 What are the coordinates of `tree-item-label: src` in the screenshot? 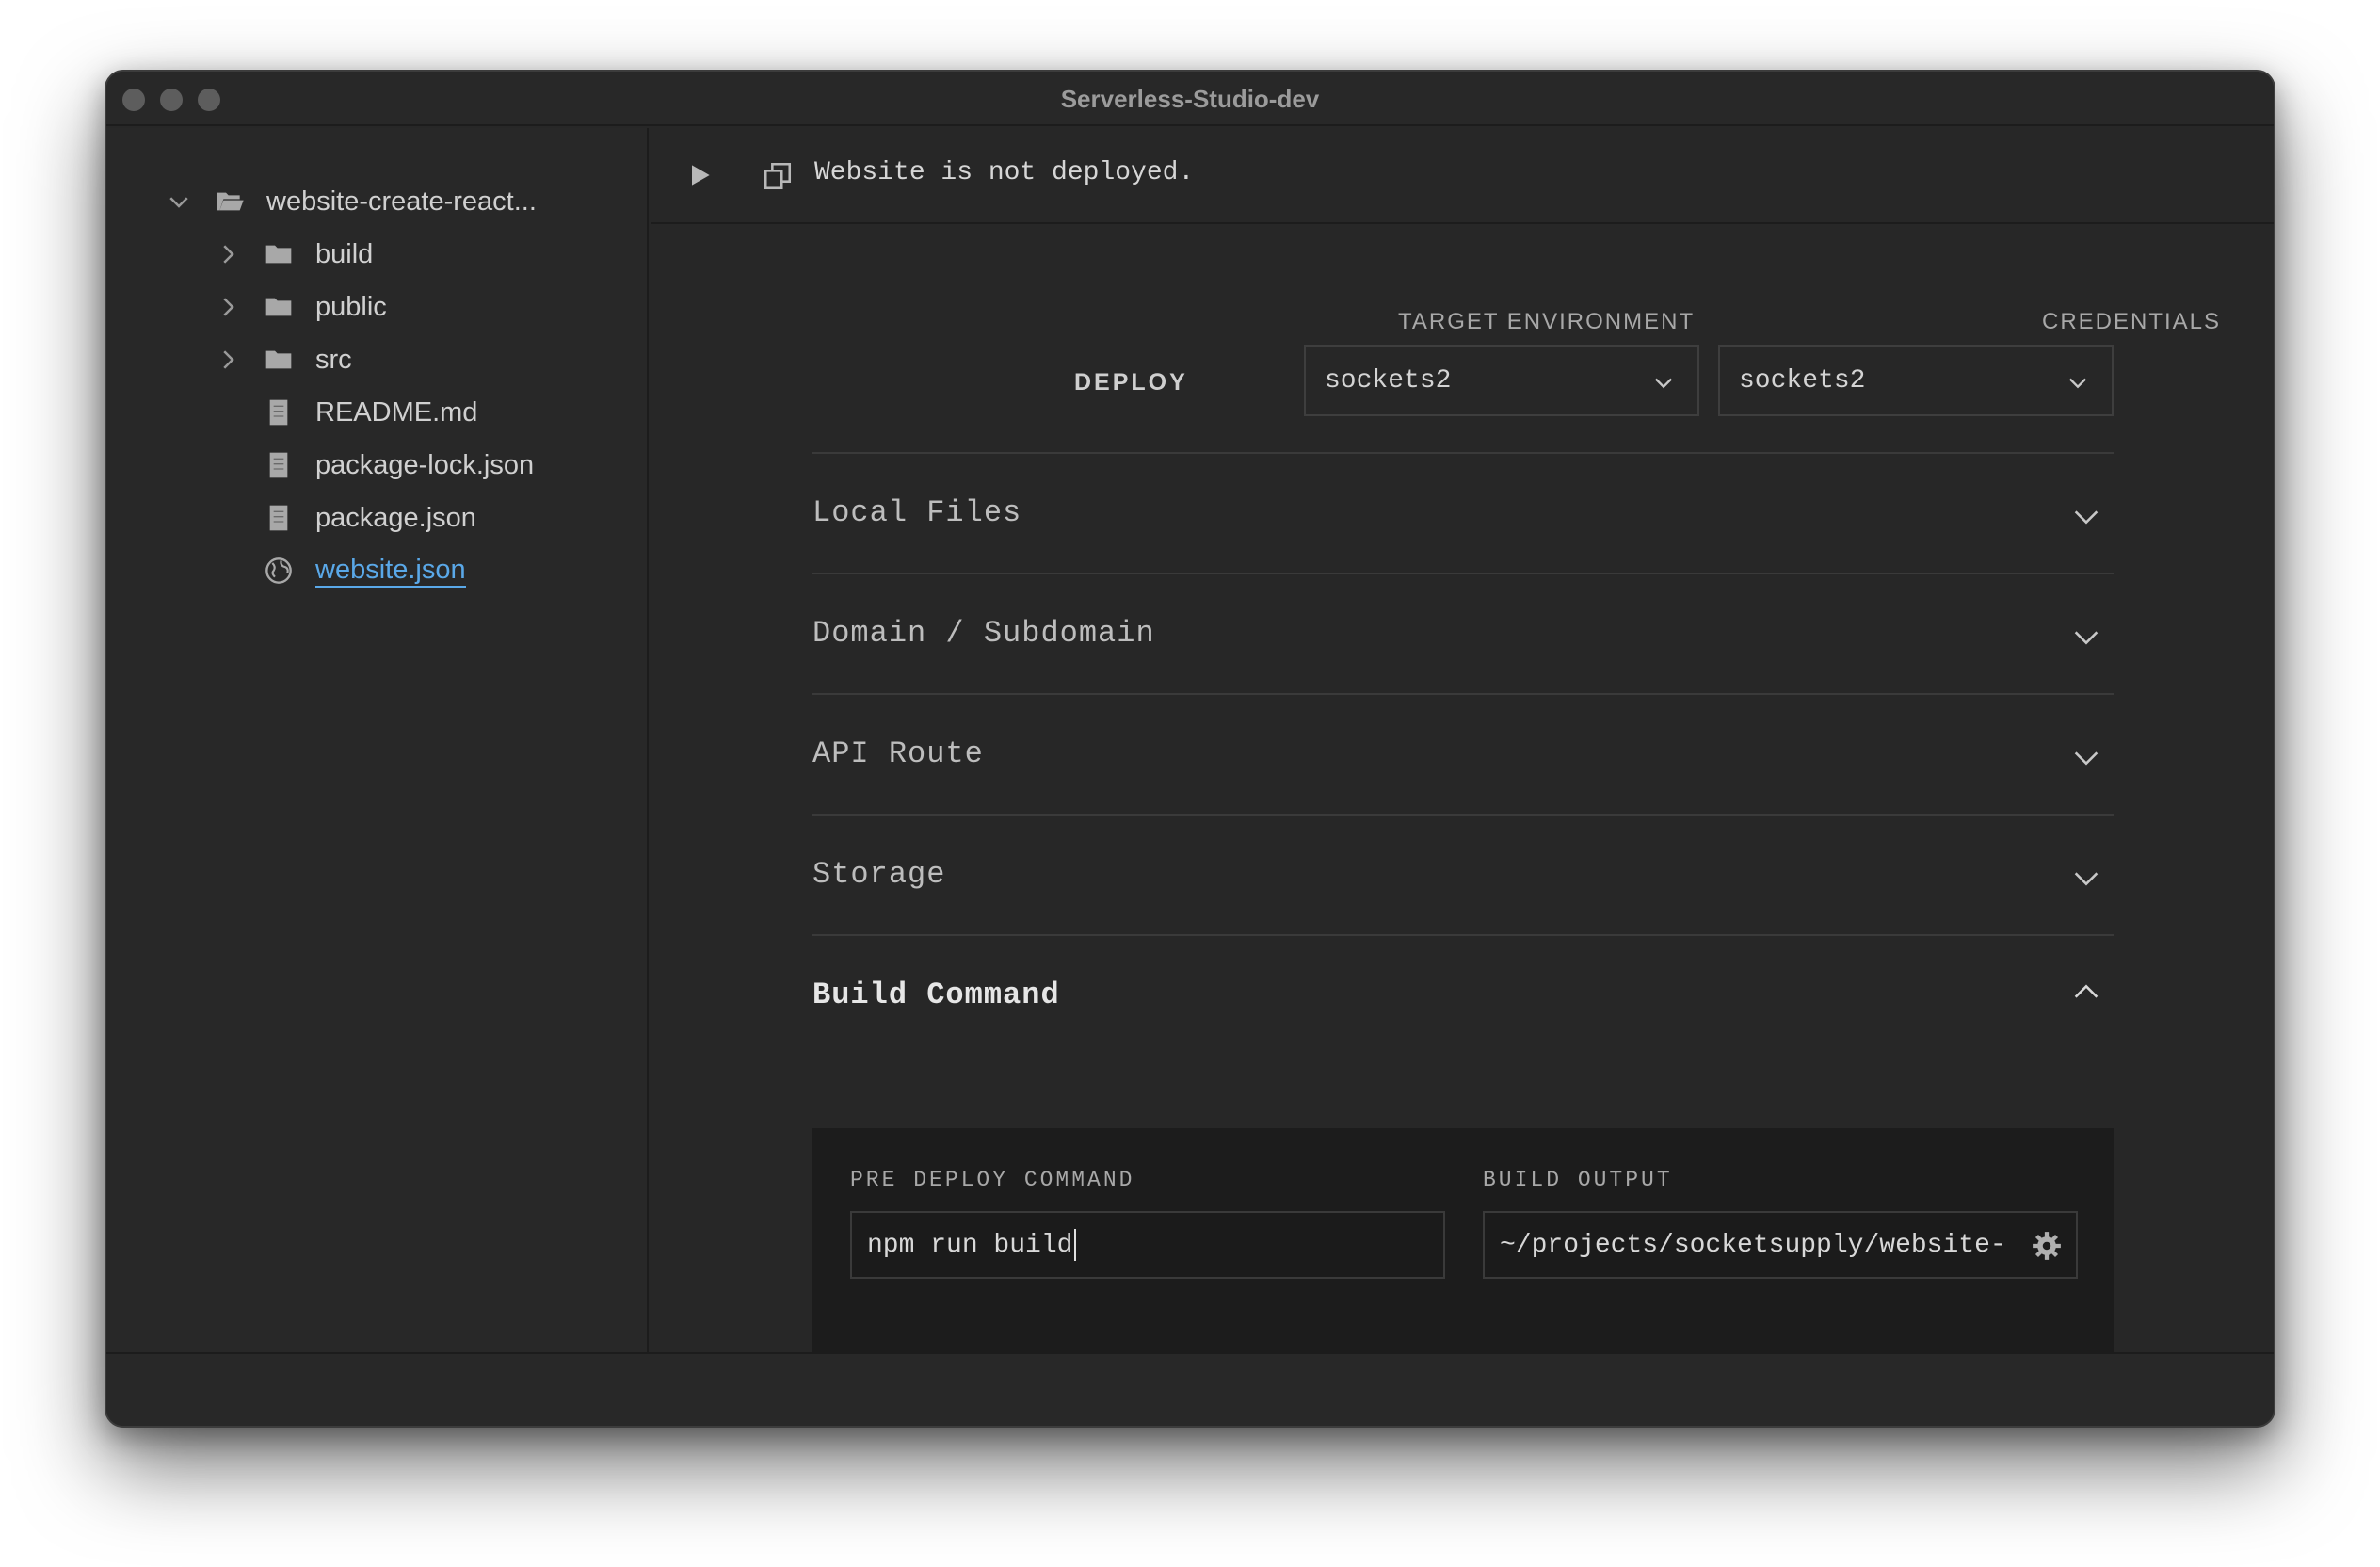 It's located at (333, 359).